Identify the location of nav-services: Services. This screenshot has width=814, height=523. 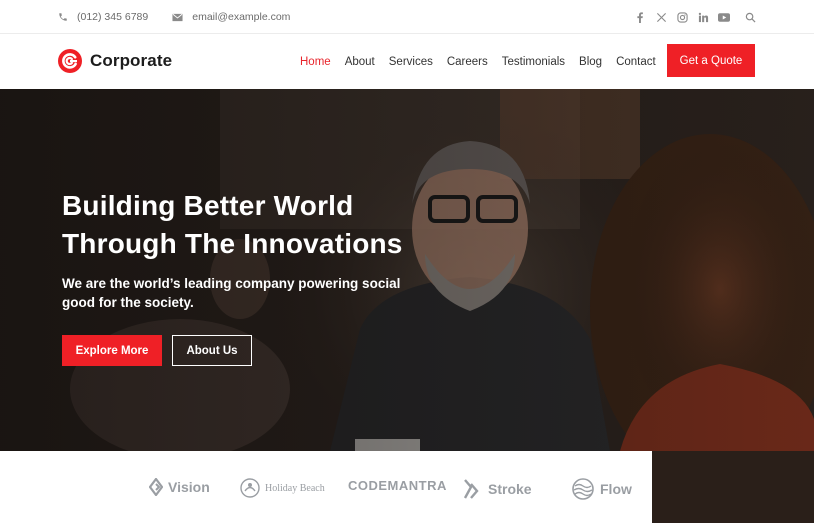
(411, 62).